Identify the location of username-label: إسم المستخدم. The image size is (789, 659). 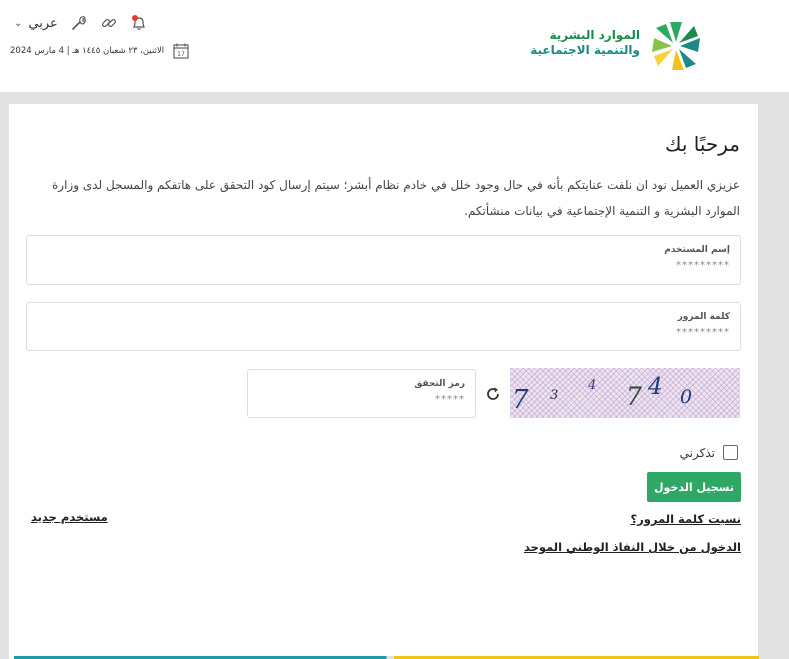
(697, 250).